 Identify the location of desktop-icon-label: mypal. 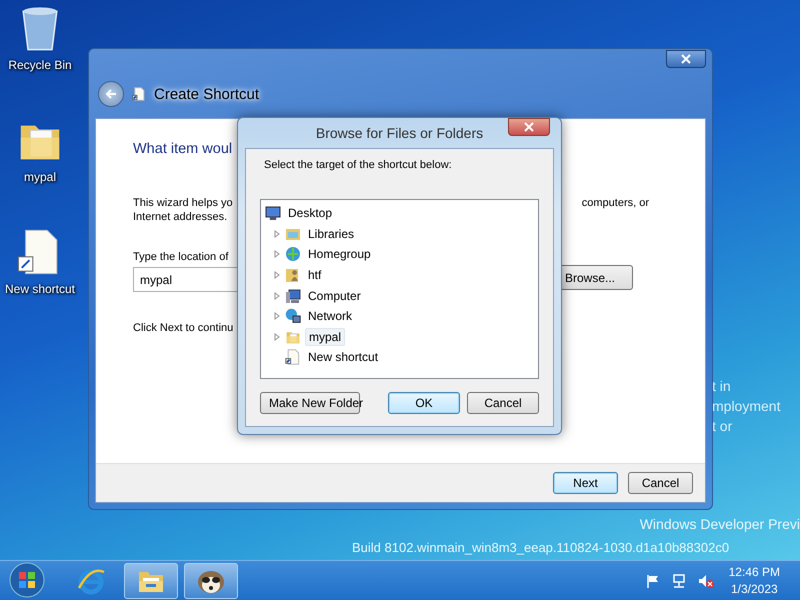
(40, 177).